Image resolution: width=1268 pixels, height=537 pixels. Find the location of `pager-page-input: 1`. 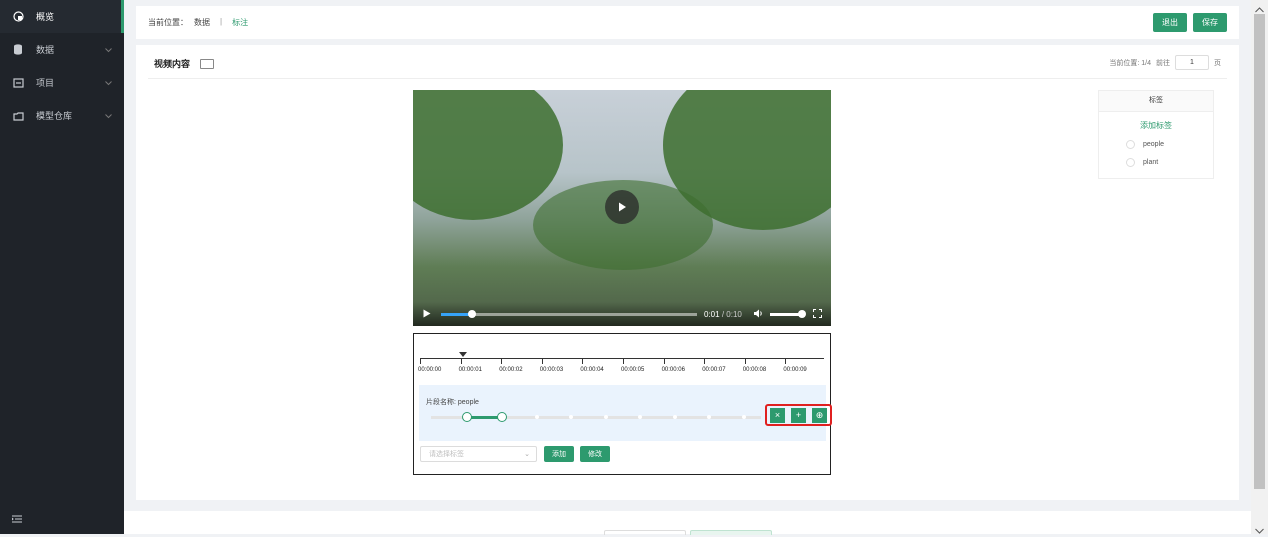

pager-page-input: 1 is located at coordinates (1192, 62).